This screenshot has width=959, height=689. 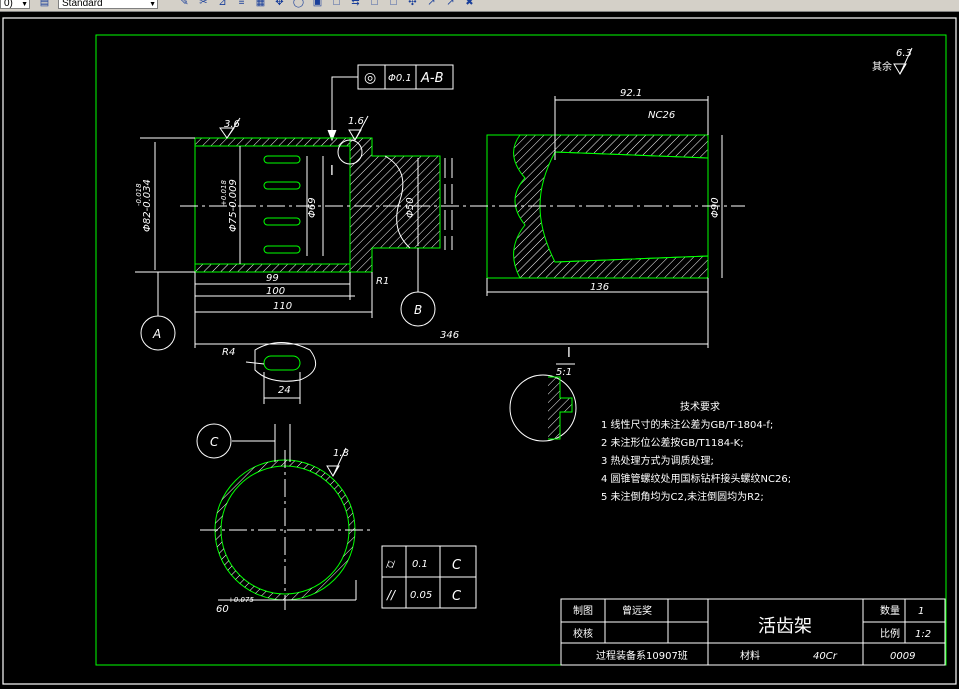 I want to click on toolbar-tool-icon: ⇆, so click(x=355, y=4).